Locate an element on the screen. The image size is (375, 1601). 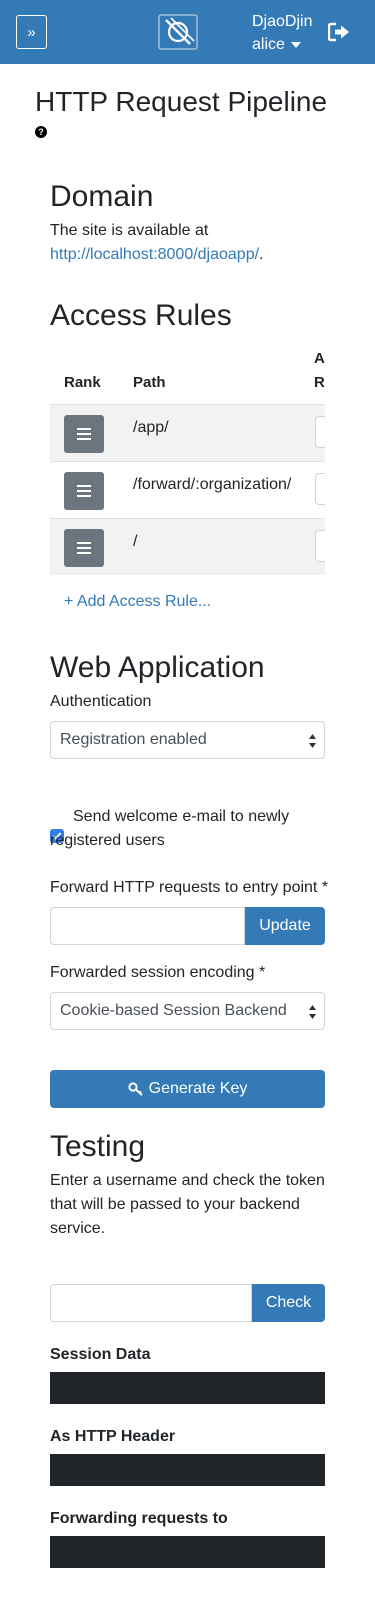
access-rules-heading: Access Rules is located at coordinates (141, 315).